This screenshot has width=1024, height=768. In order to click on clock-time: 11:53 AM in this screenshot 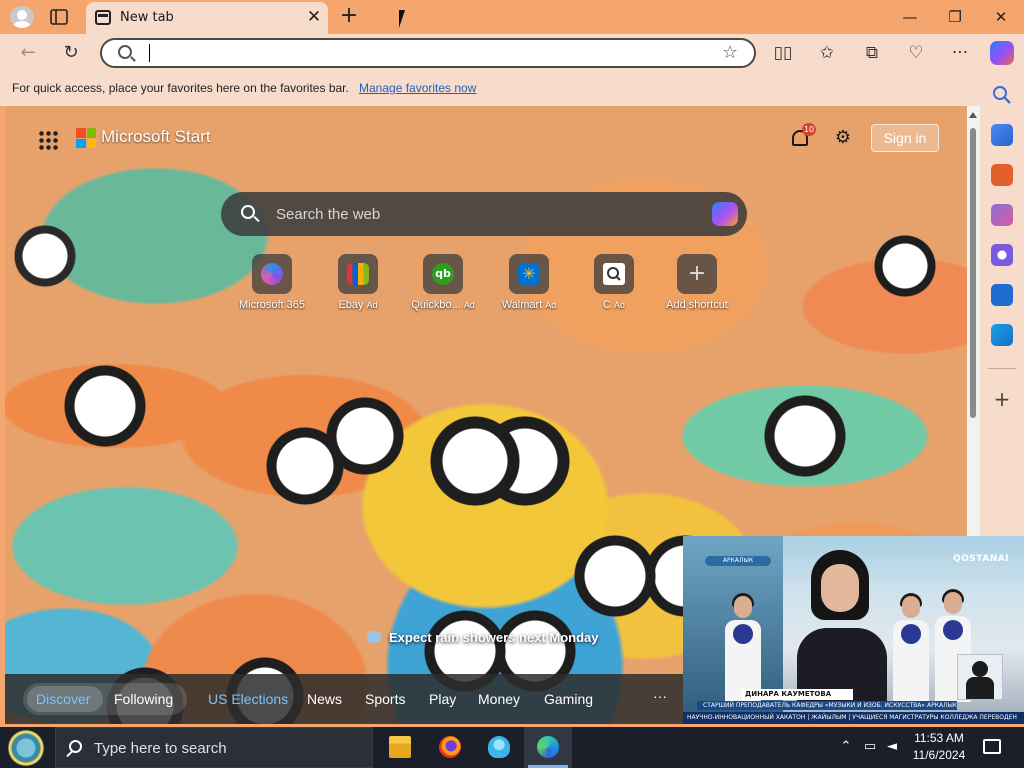, I will do `click(939, 738)`.